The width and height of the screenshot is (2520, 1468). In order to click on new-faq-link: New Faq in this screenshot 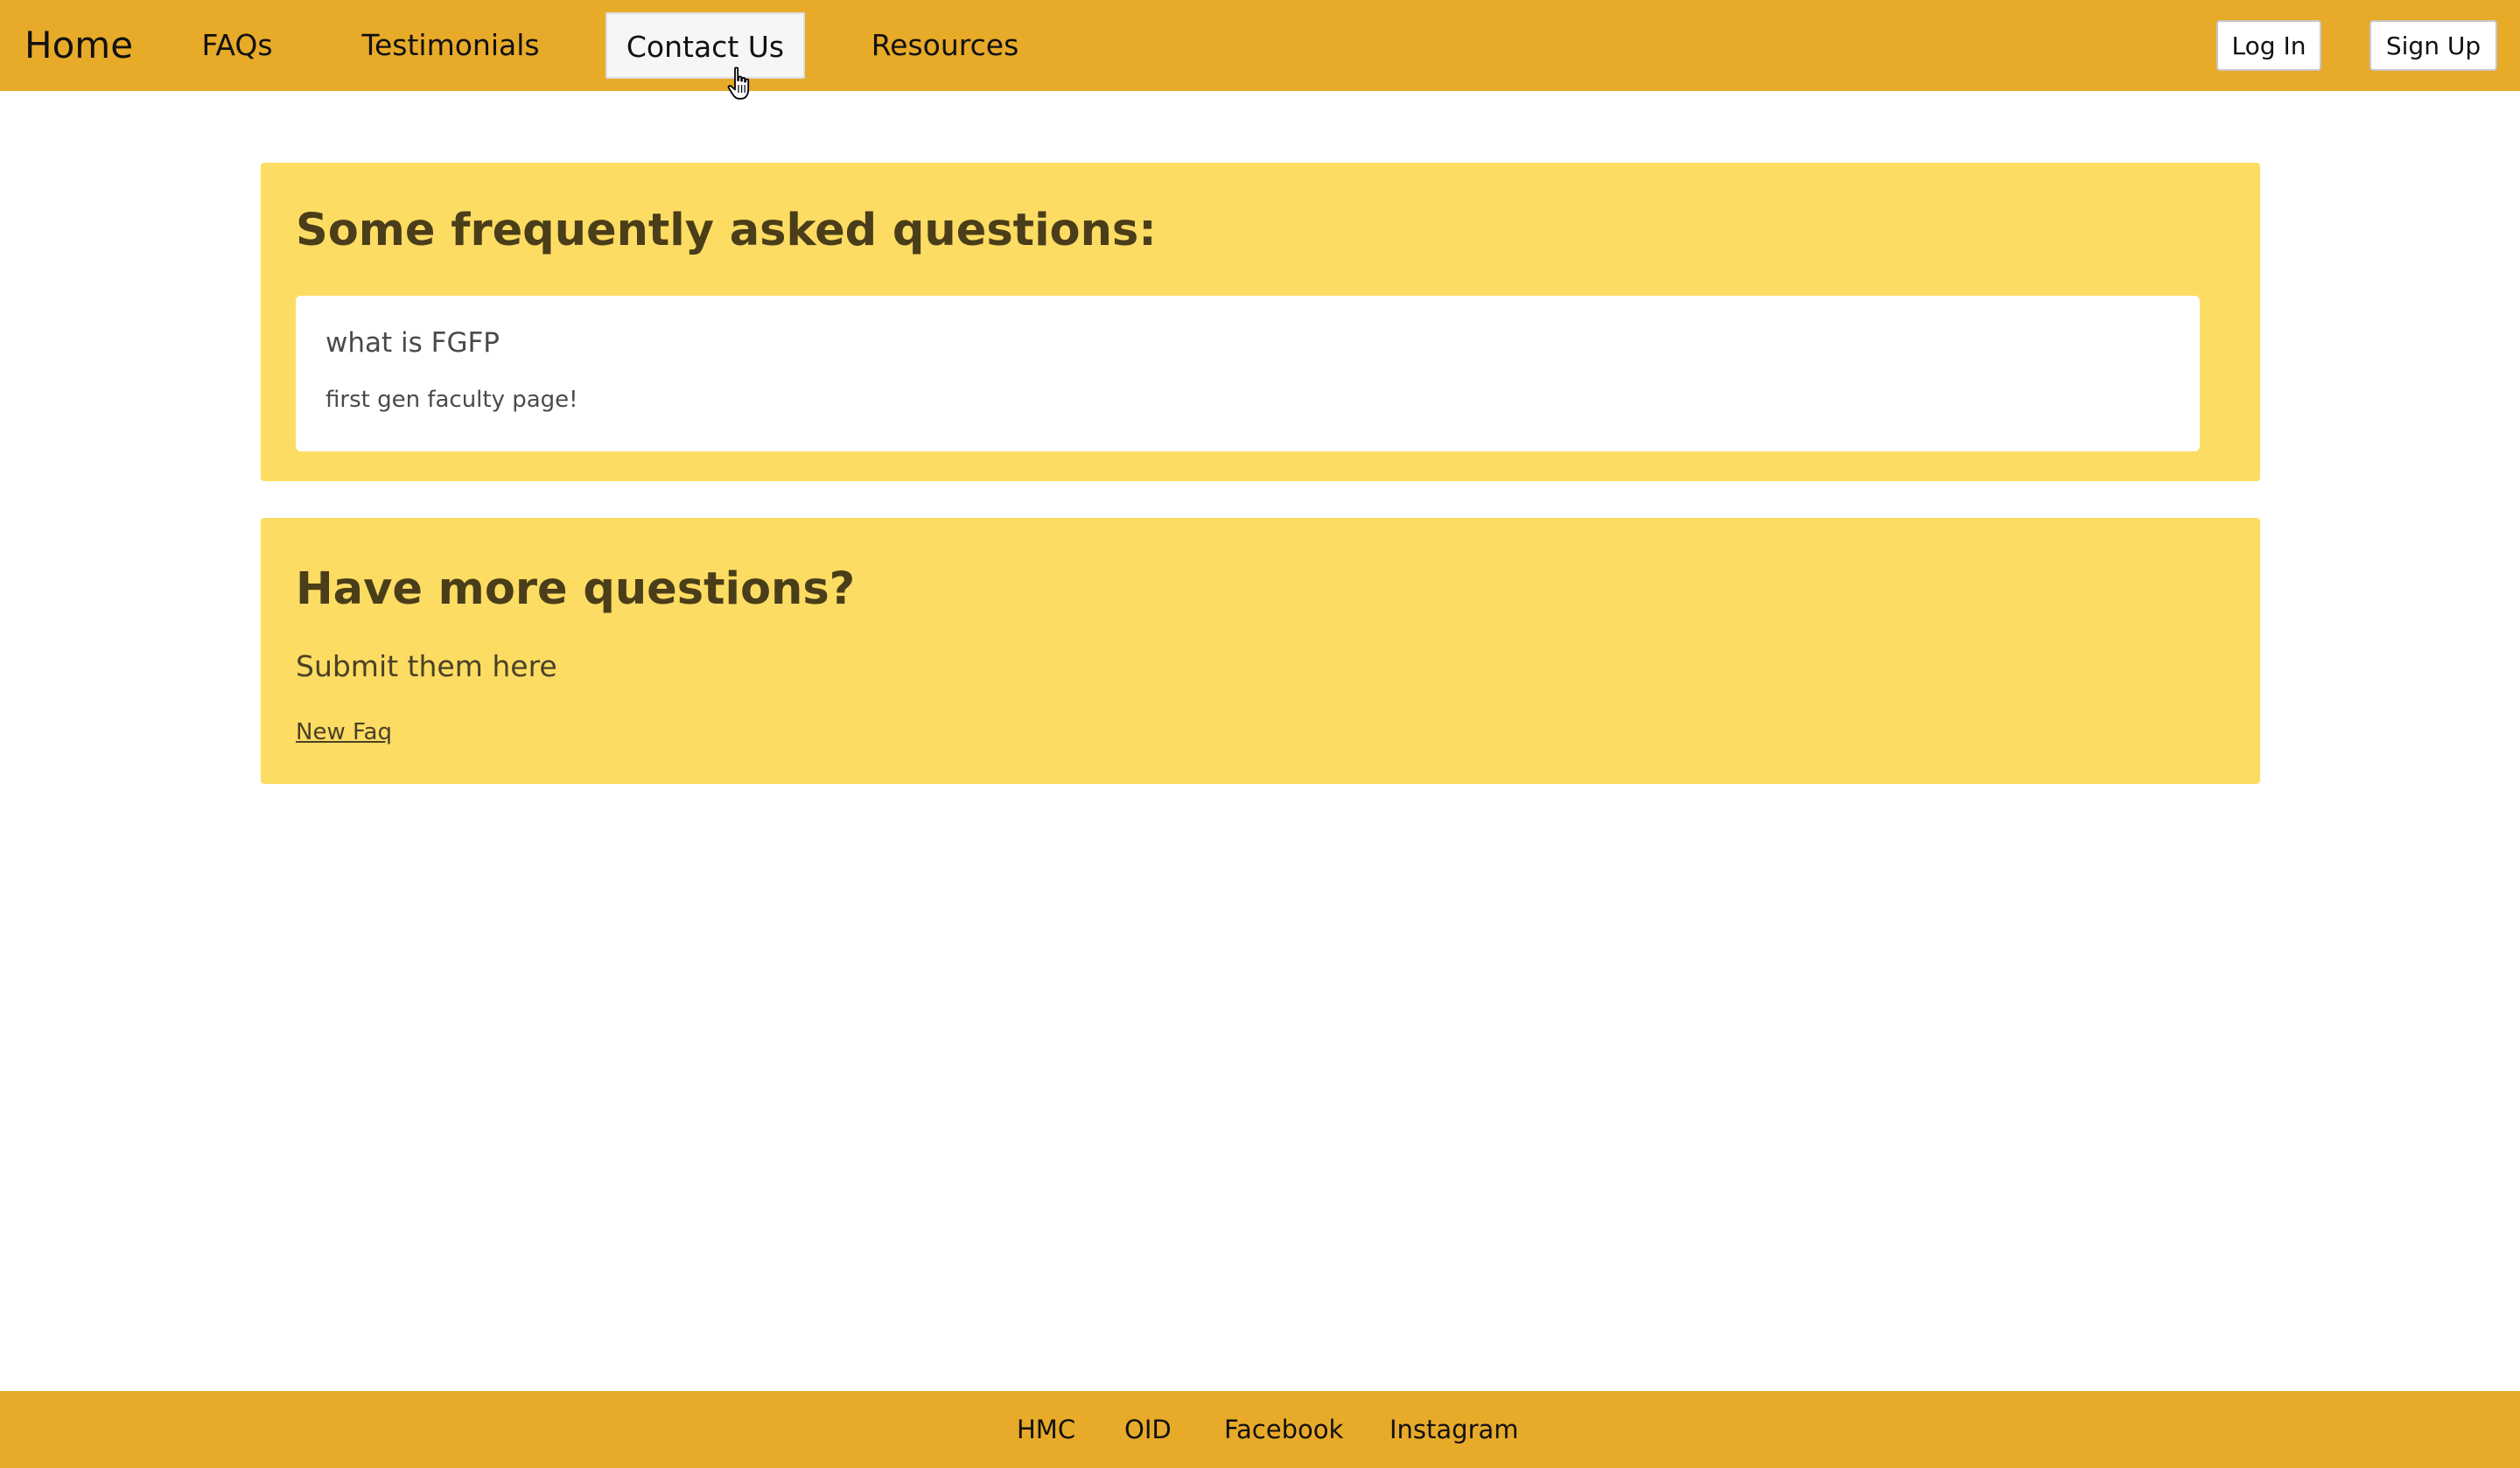, I will do `click(344, 732)`.